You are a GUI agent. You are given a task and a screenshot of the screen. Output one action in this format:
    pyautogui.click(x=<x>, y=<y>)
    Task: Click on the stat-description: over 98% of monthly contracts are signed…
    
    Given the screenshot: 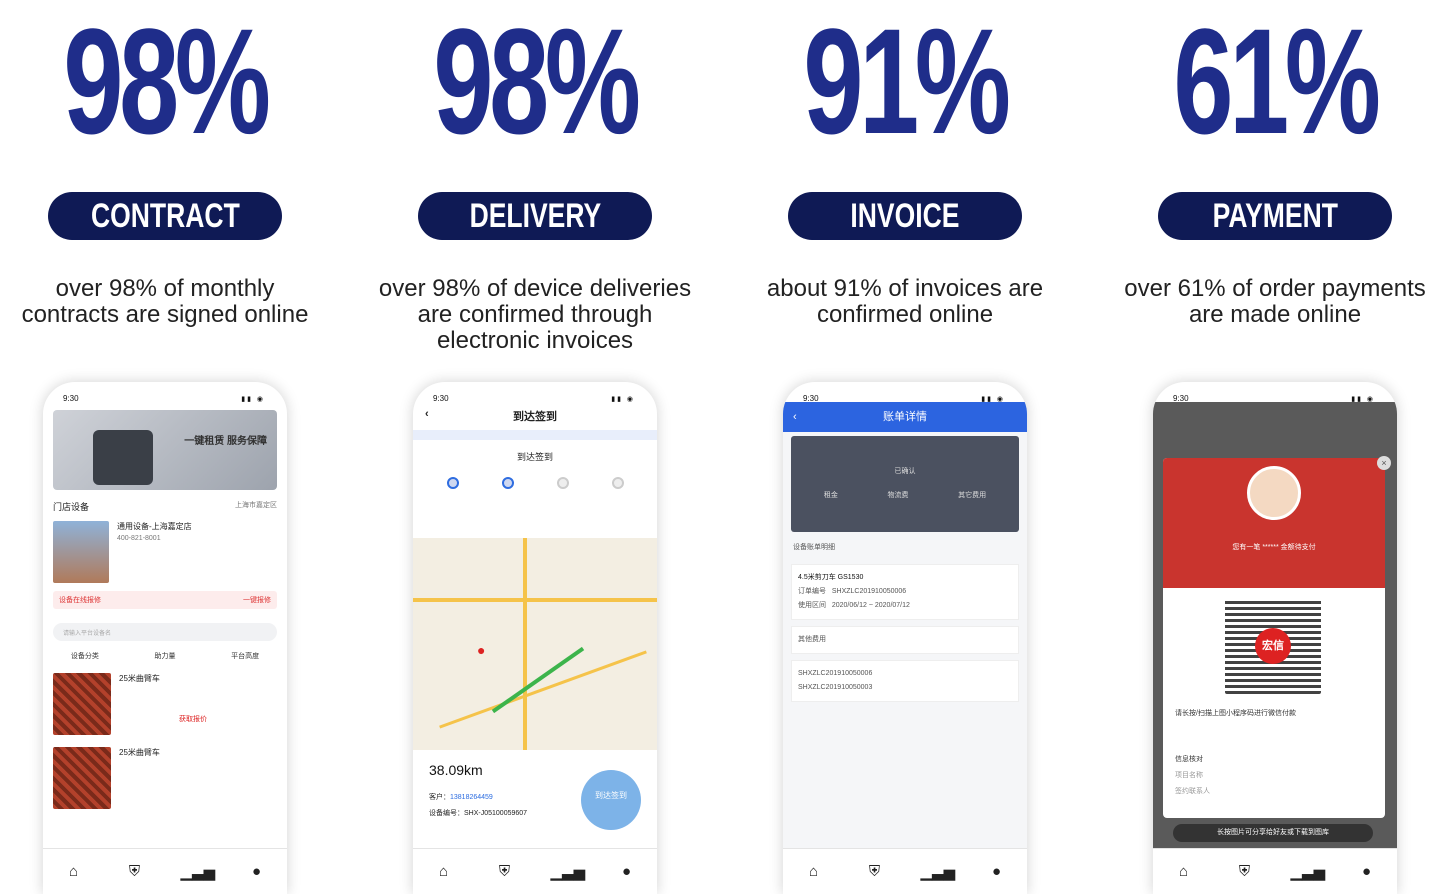 What is the action you would take?
    pyautogui.click(x=175, y=302)
    